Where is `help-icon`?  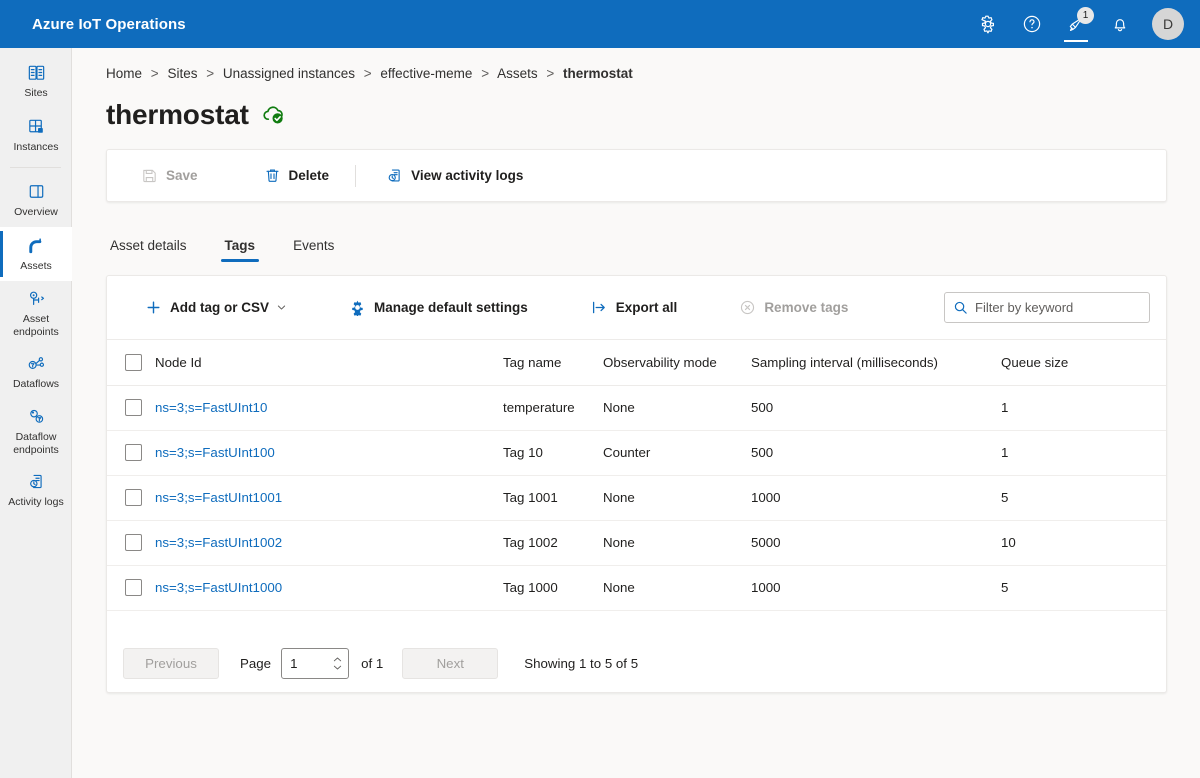 help-icon is located at coordinates (1032, 24).